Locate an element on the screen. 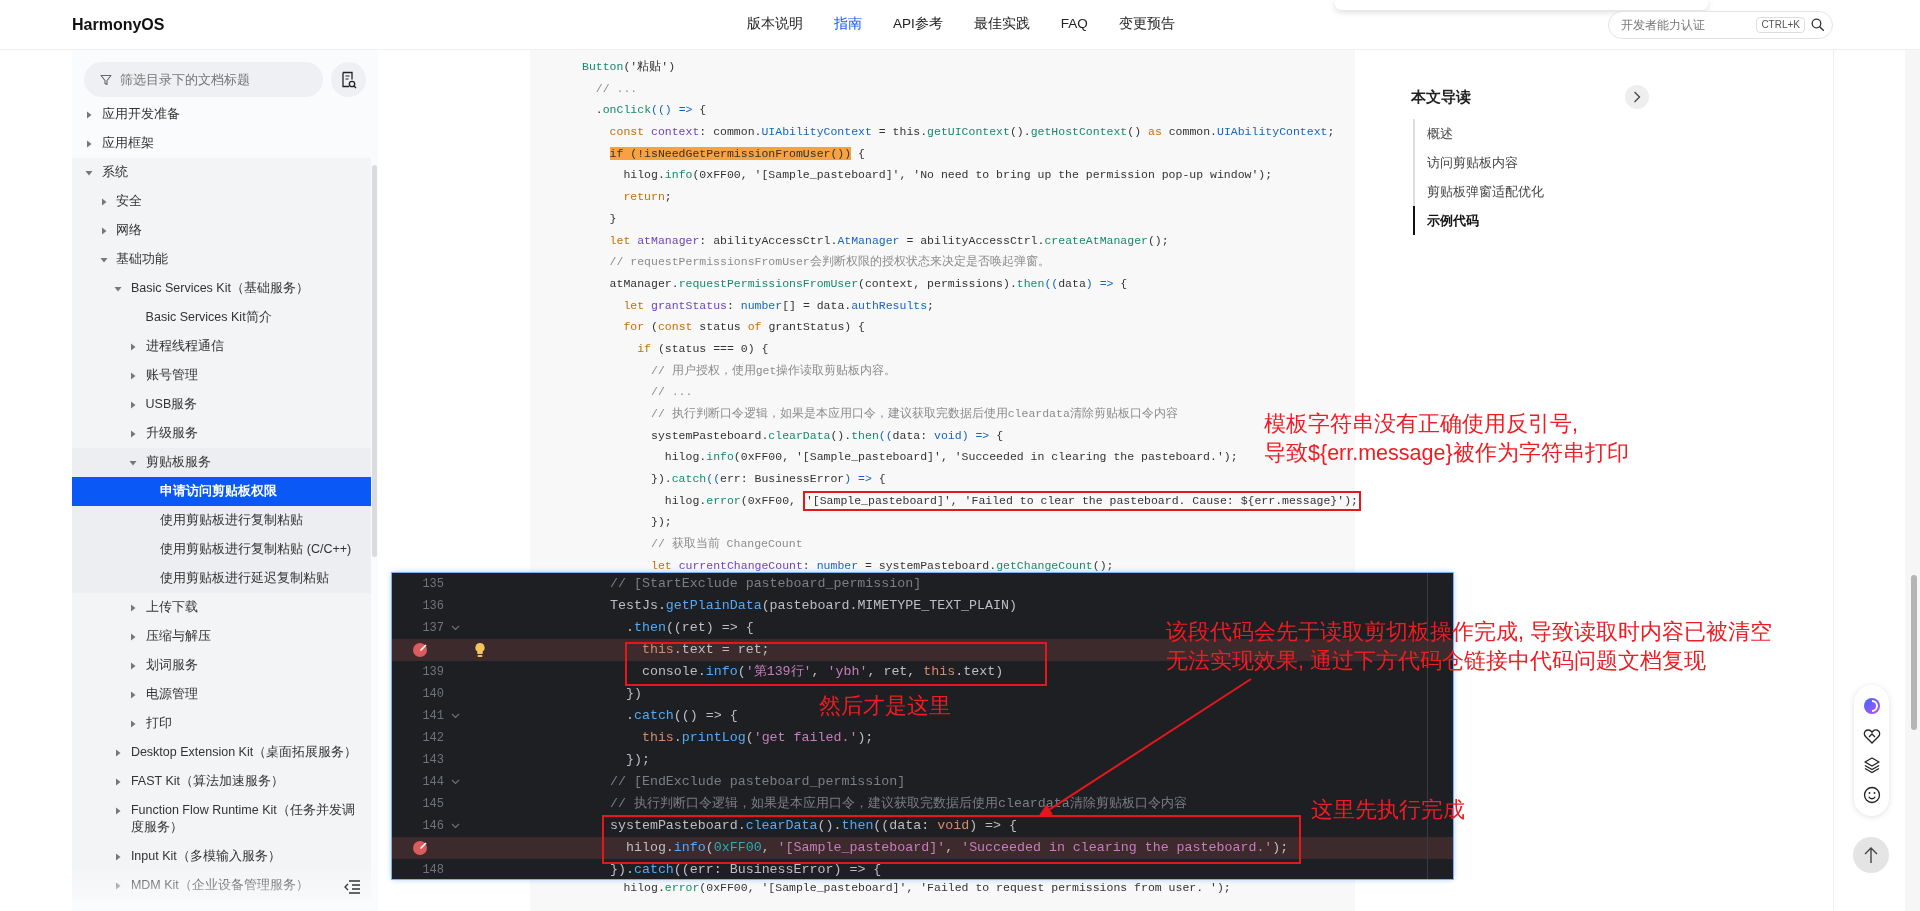 Image resolution: width=1920 pixels, height=911 pixels. swirl-icon is located at coordinates (1871, 705).